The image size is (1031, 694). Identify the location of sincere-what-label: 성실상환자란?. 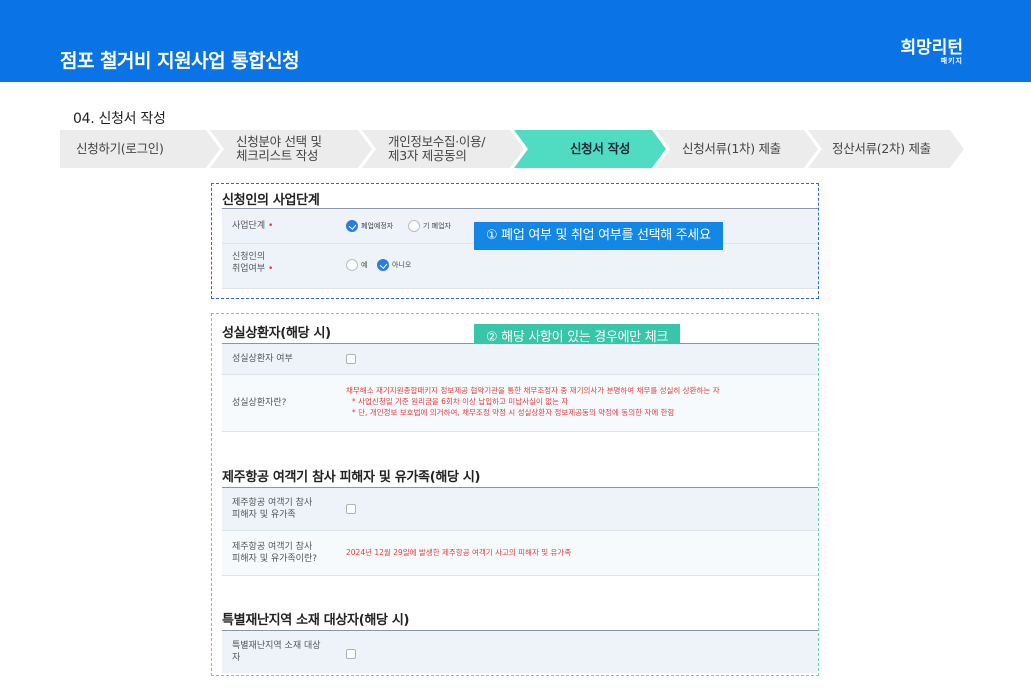
(259, 403).